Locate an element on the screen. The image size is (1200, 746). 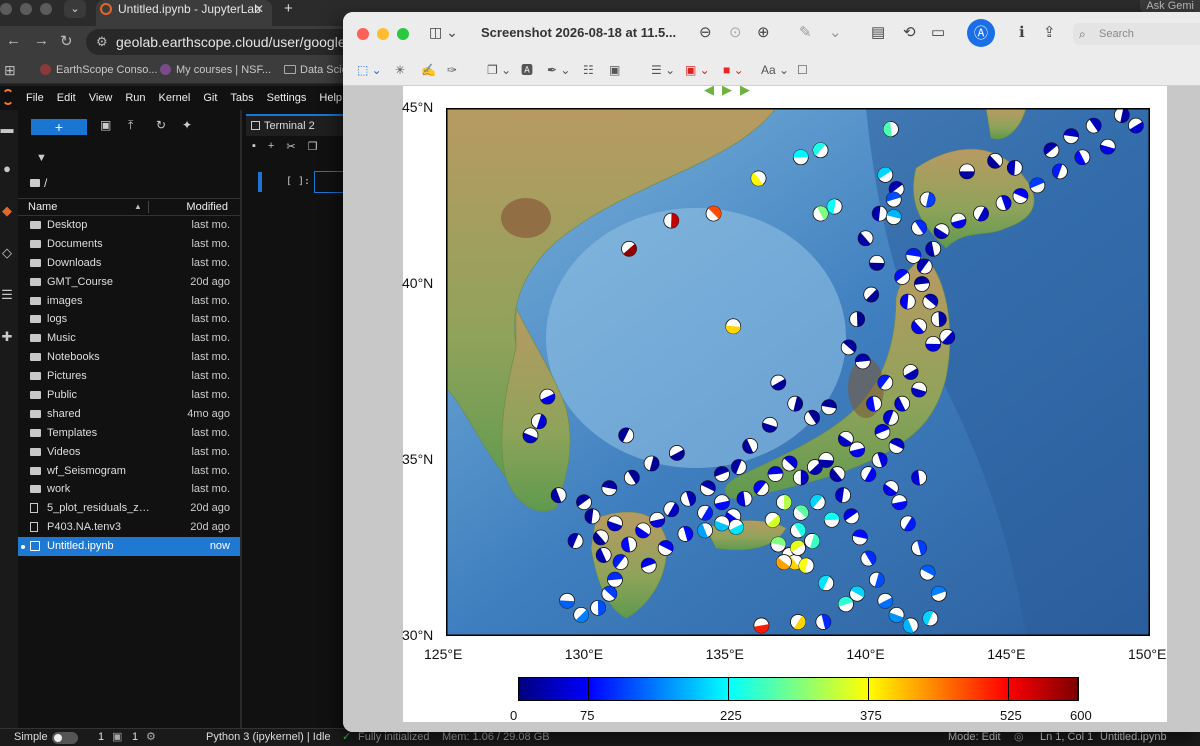
forward-icon: → is located at coordinates (41, 40).